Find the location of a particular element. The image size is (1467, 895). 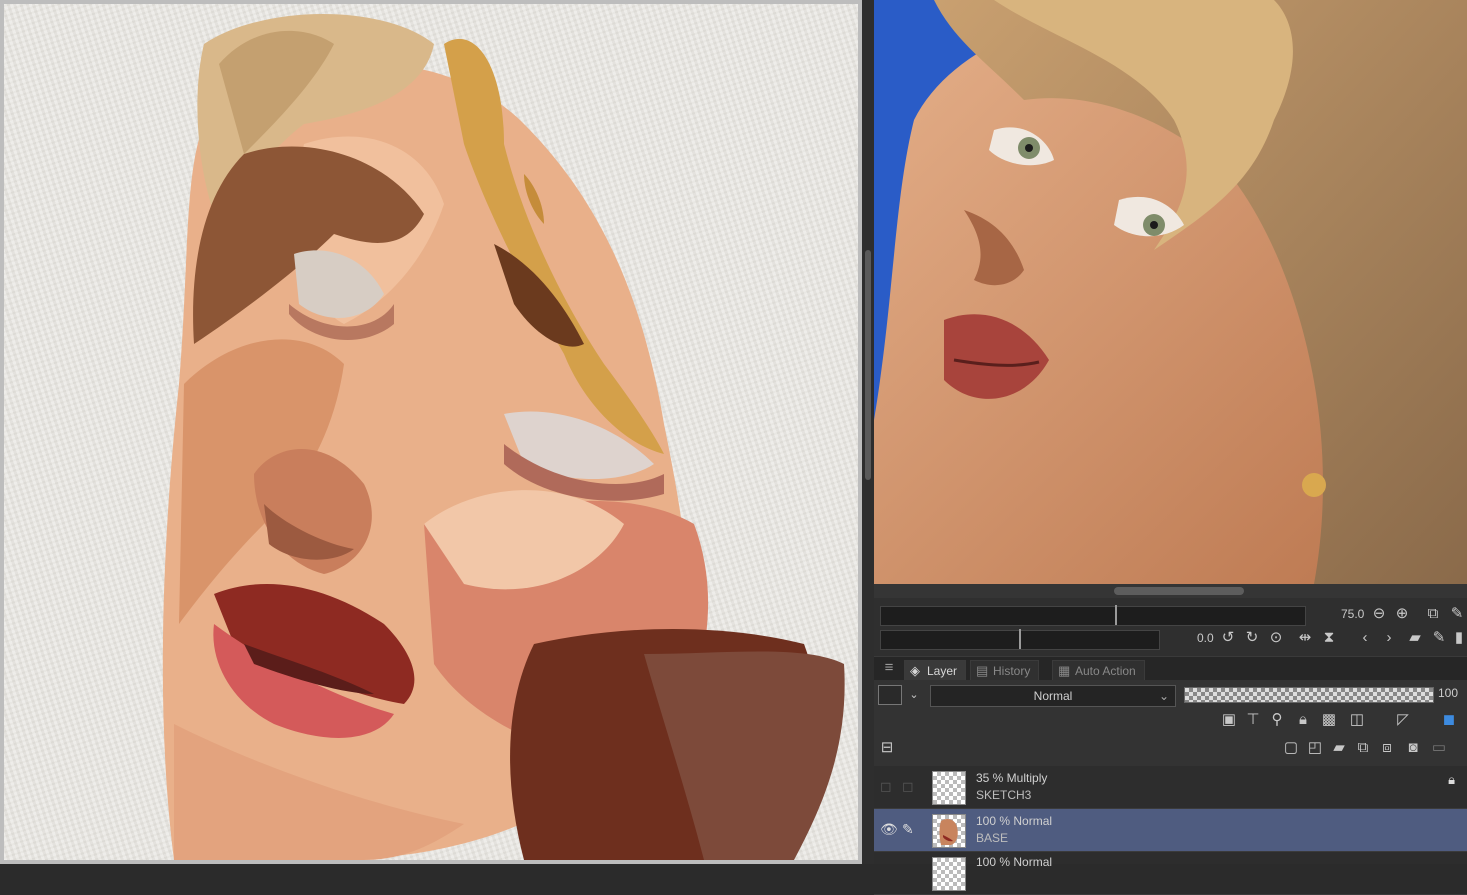

layer-color-chip is located at coordinates (890, 695).